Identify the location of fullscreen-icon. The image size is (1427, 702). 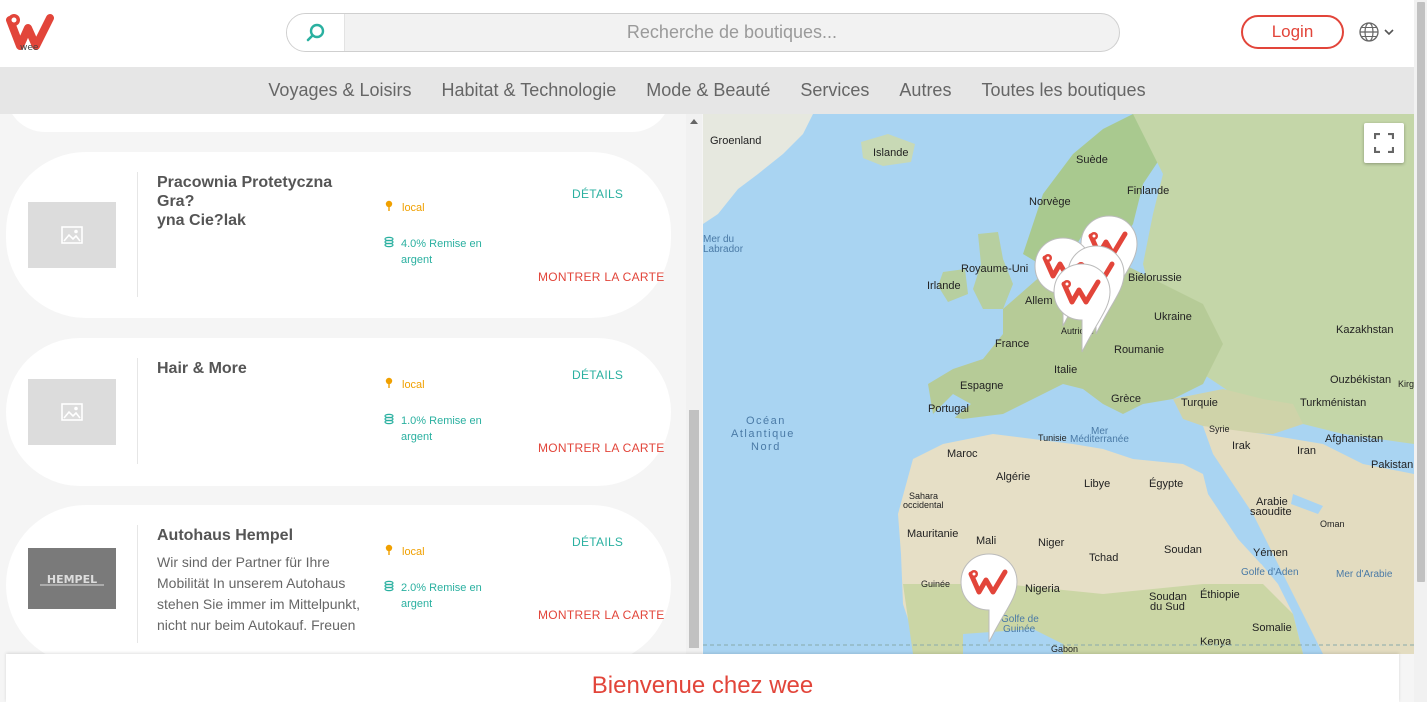
(1384, 143).